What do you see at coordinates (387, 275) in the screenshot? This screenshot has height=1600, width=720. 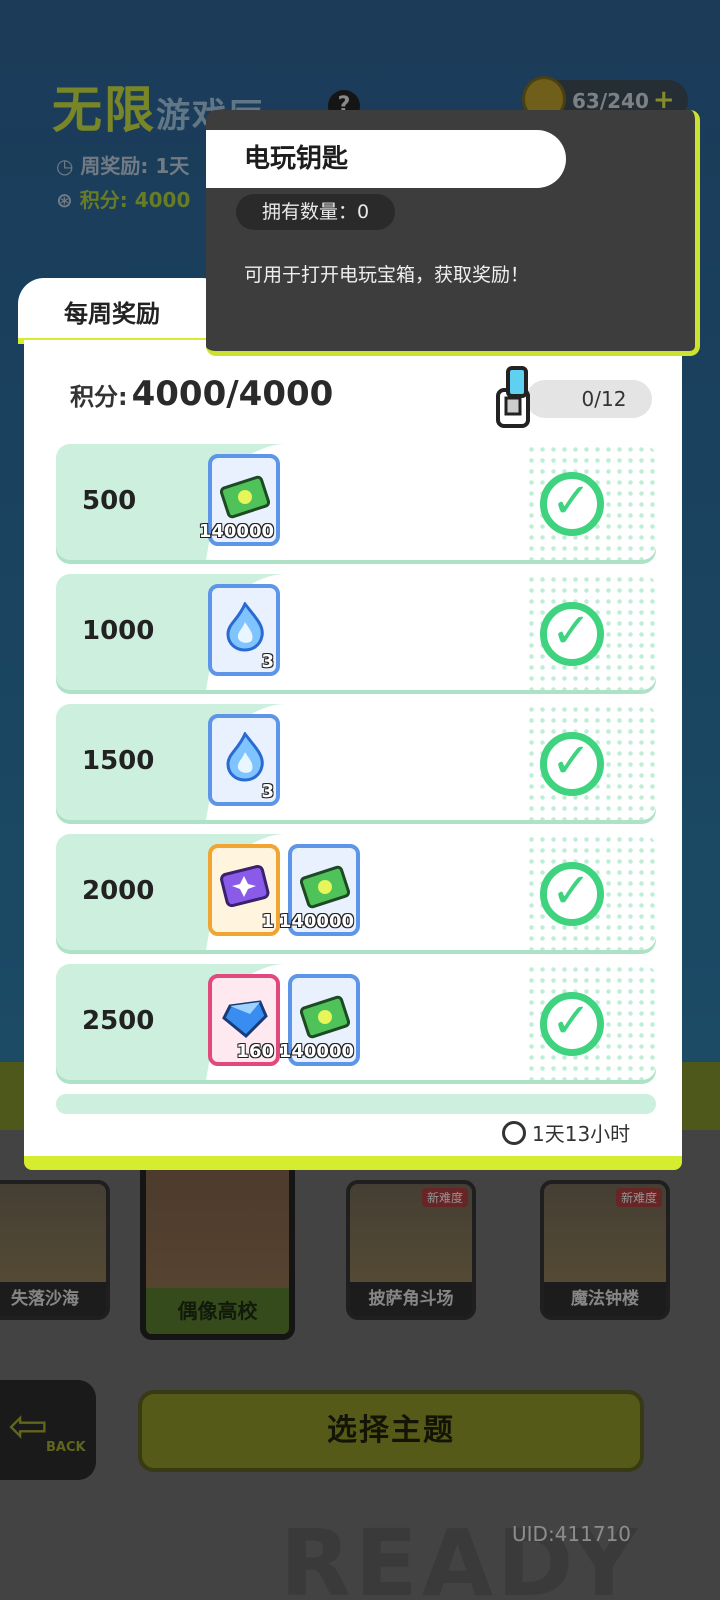 I see `tooltip-description: 可用于打开电玩宝箱，获取奖励！` at bounding box center [387, 275].